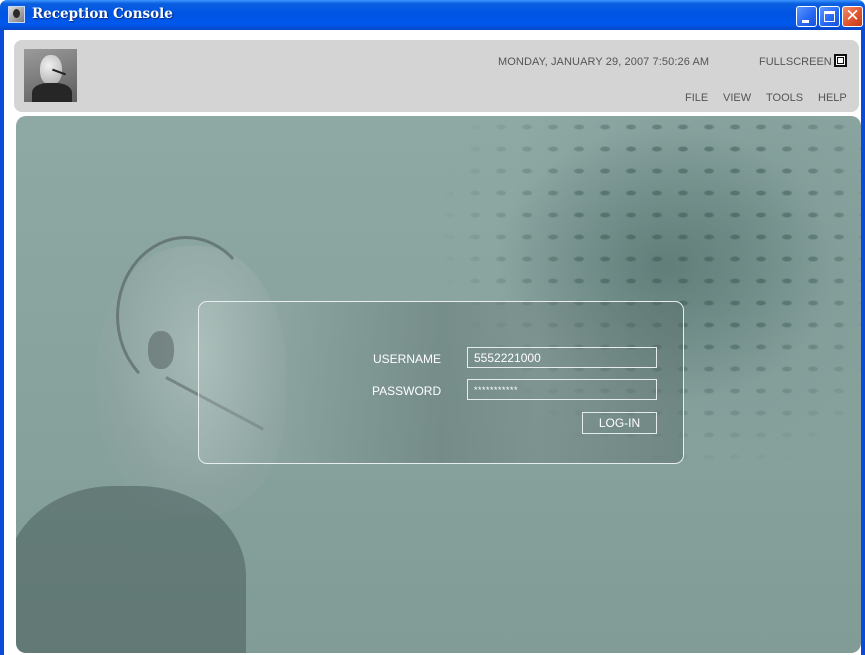 Image resolution: width=865 pixels, height=655 pixels. Describe the element at coordinates (696, 98) in the screenshot. I see `menu-file: FILE` at that location.